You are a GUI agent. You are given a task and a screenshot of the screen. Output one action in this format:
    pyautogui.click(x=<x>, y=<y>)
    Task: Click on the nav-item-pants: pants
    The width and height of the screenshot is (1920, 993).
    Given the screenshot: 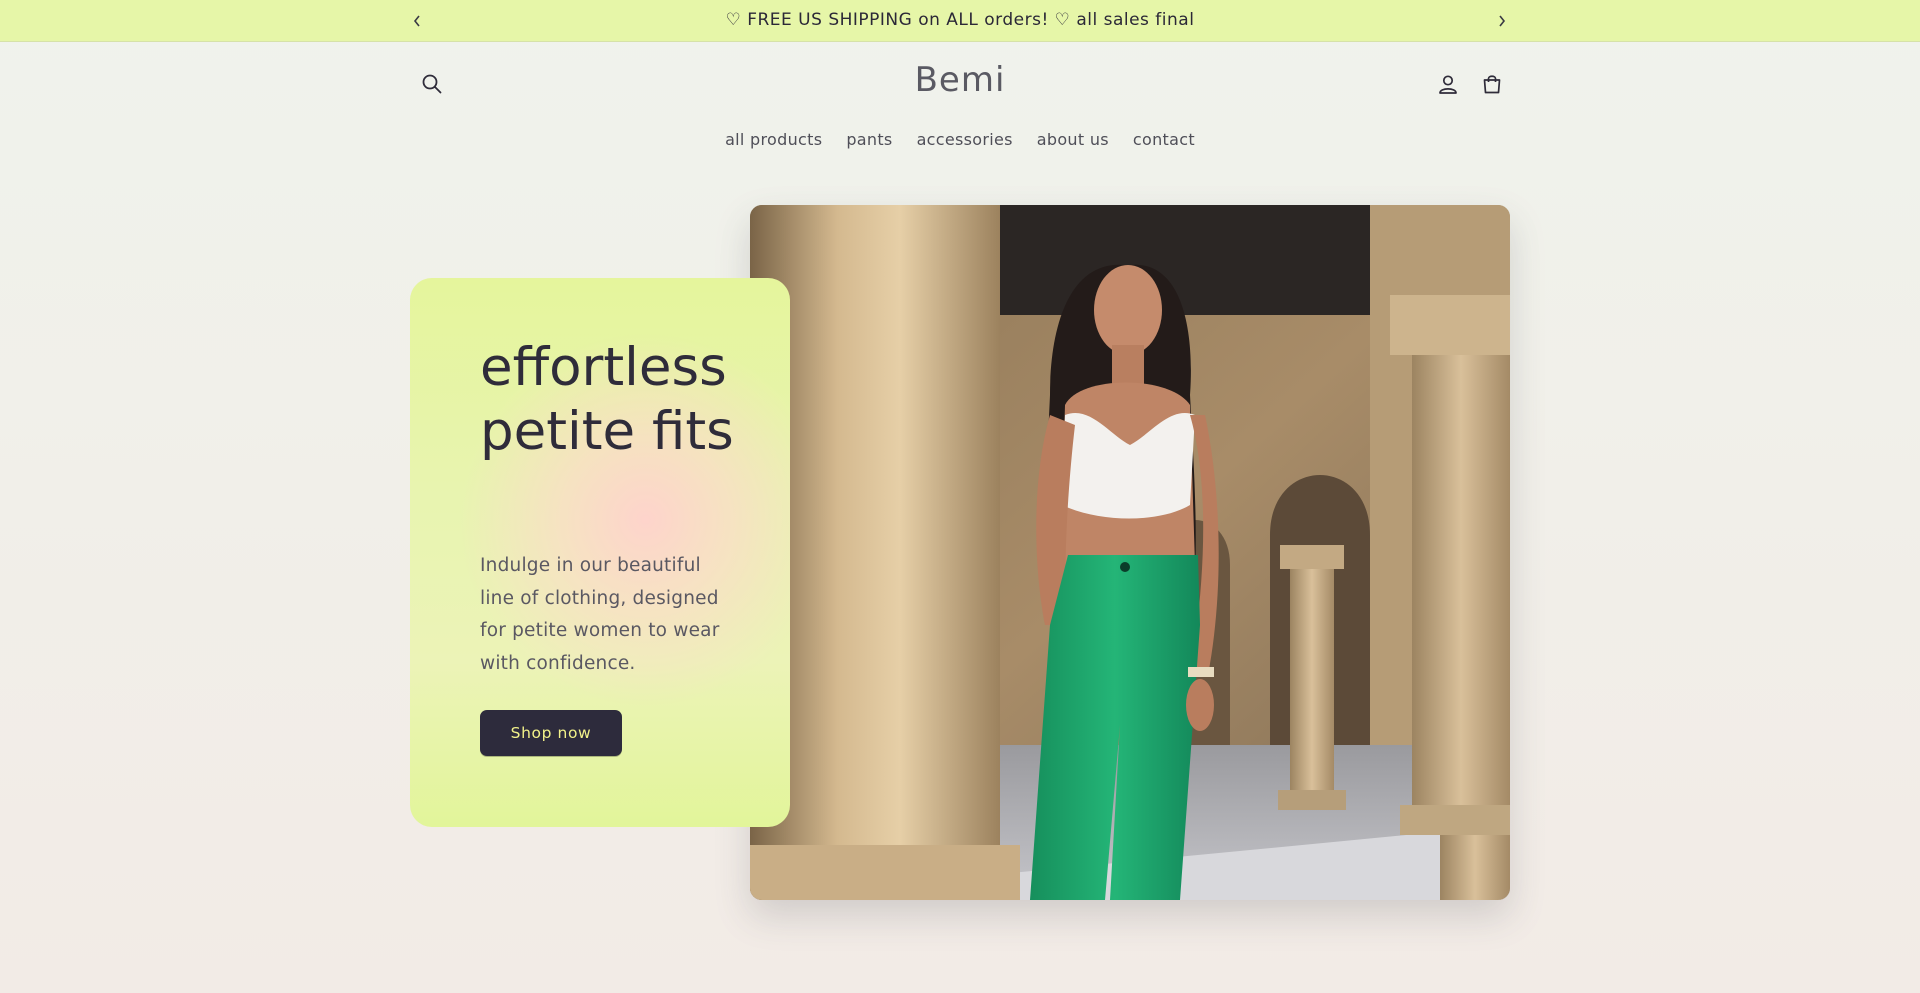 What is the action you would take?
    pyautogui.click(x=869, y=139)
    